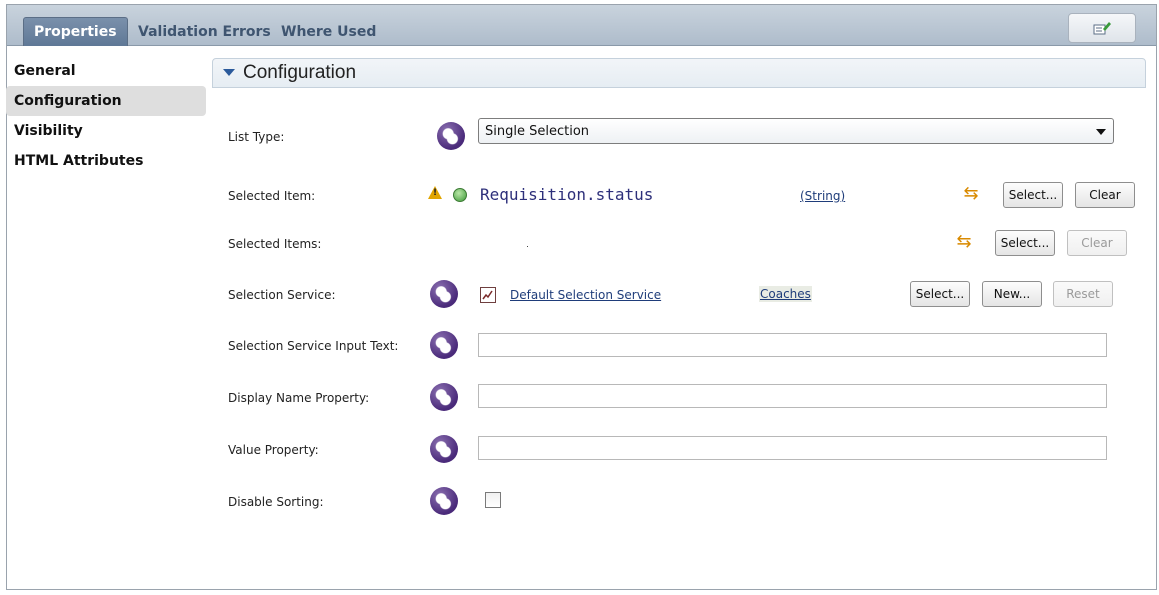 Image resolution: width=1159 pixels, height=595 pixels. What do you see at coordinates (488, 295) in the screenshot?
I see `service-icon` at bounding box center [488, 295].